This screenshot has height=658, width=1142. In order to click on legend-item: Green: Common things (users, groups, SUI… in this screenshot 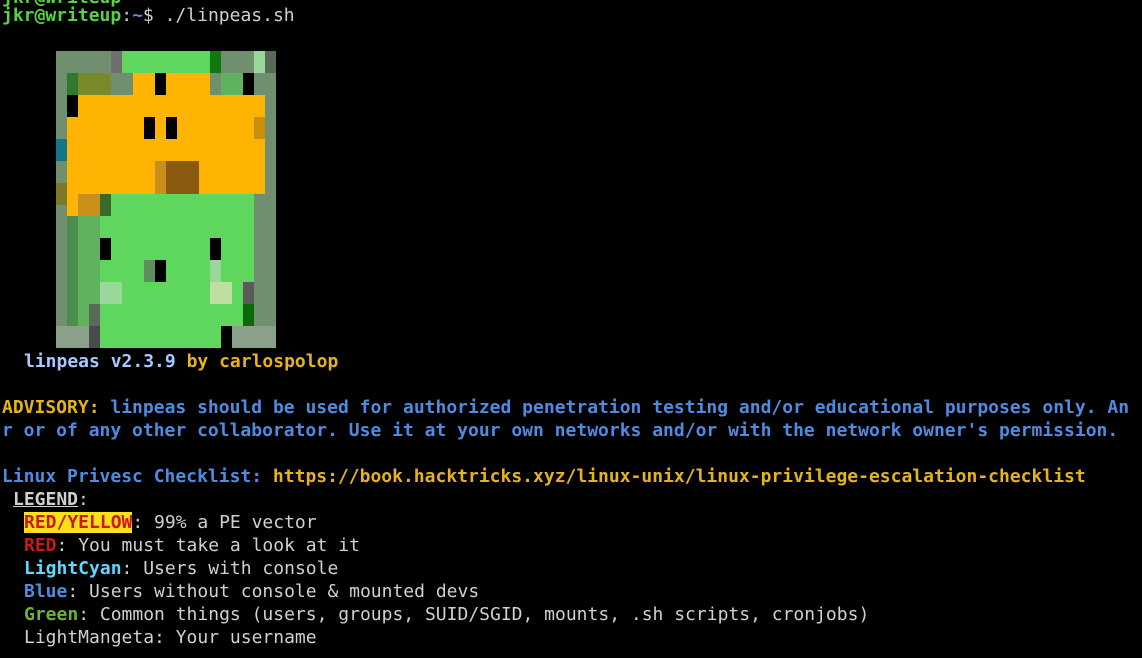, I will do `click(446, 614)`.